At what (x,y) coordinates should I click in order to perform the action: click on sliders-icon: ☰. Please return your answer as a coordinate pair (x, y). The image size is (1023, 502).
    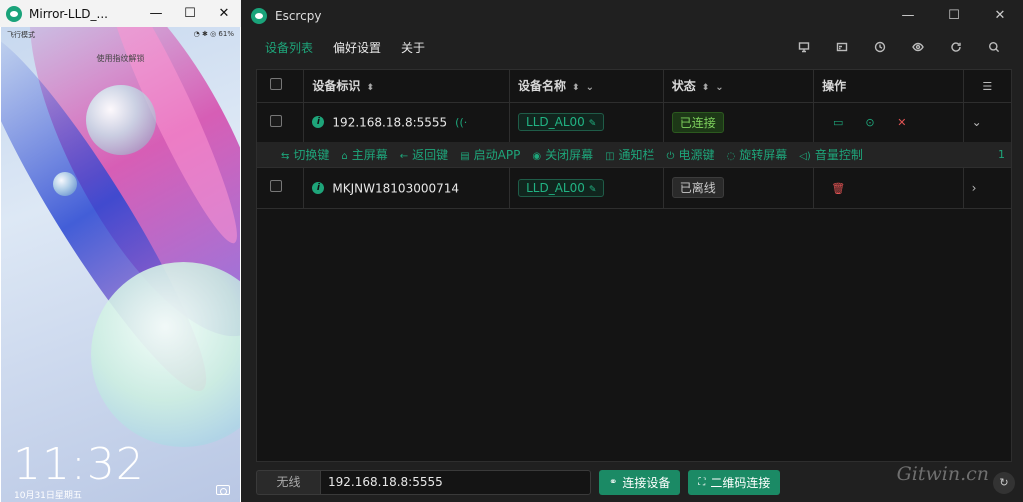
    Looking at the image, I should click on (987, 86).